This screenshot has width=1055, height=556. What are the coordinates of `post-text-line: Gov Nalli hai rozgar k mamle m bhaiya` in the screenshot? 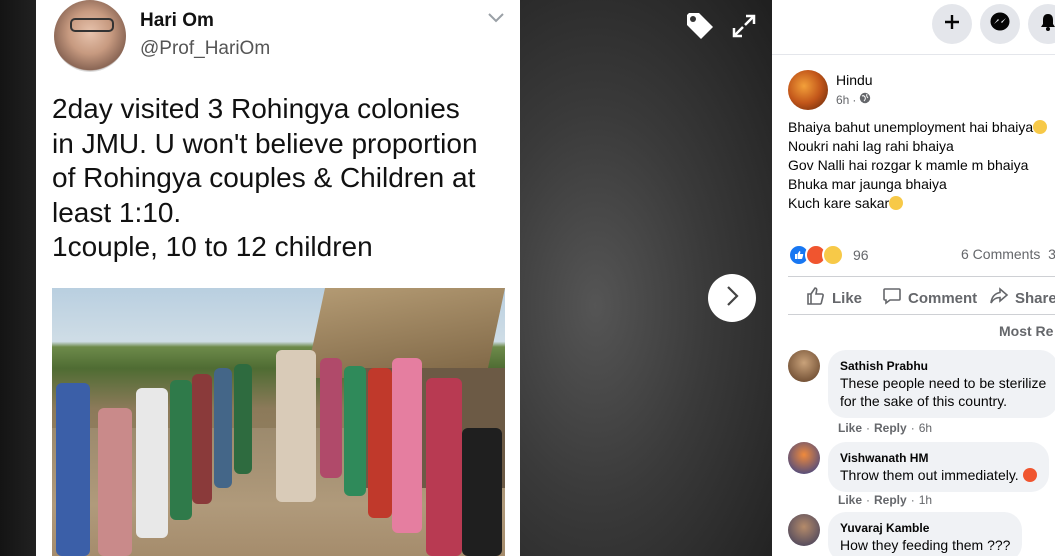 It's located at (908, 165).